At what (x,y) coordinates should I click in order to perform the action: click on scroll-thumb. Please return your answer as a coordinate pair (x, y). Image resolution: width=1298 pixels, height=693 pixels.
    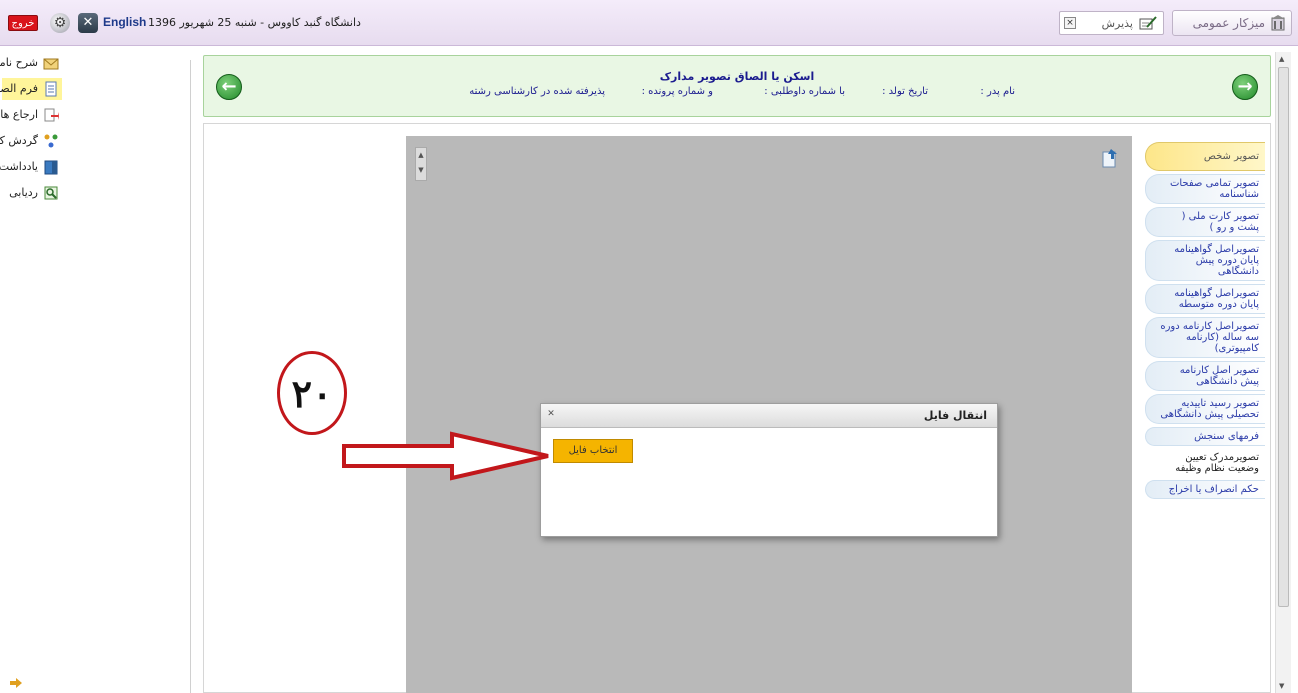
    Looking at the image, I should click on (1283, 337).